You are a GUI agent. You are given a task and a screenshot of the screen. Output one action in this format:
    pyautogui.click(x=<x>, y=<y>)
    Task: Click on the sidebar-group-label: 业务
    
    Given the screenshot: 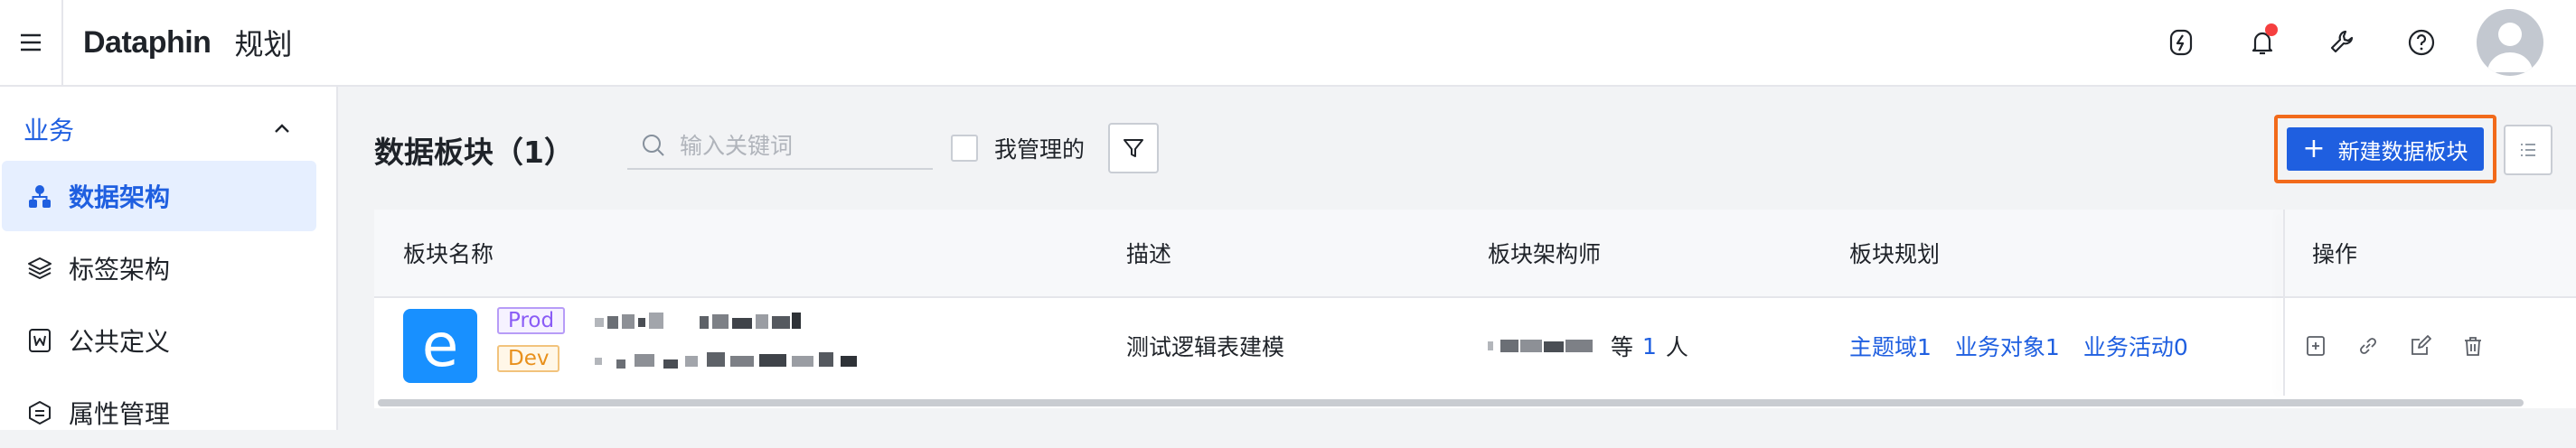 What is the action you would take?
    pyautogui.click(x=50, y=130)
    